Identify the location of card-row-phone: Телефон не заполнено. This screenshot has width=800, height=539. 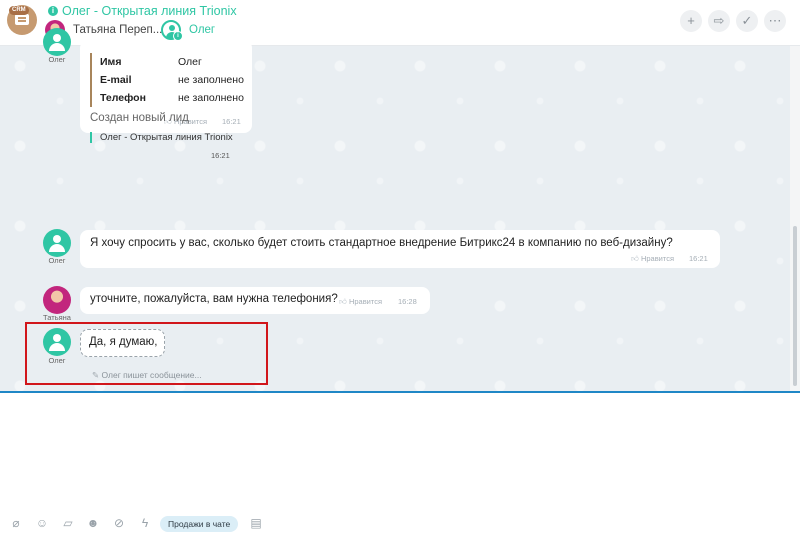
(172, 98).